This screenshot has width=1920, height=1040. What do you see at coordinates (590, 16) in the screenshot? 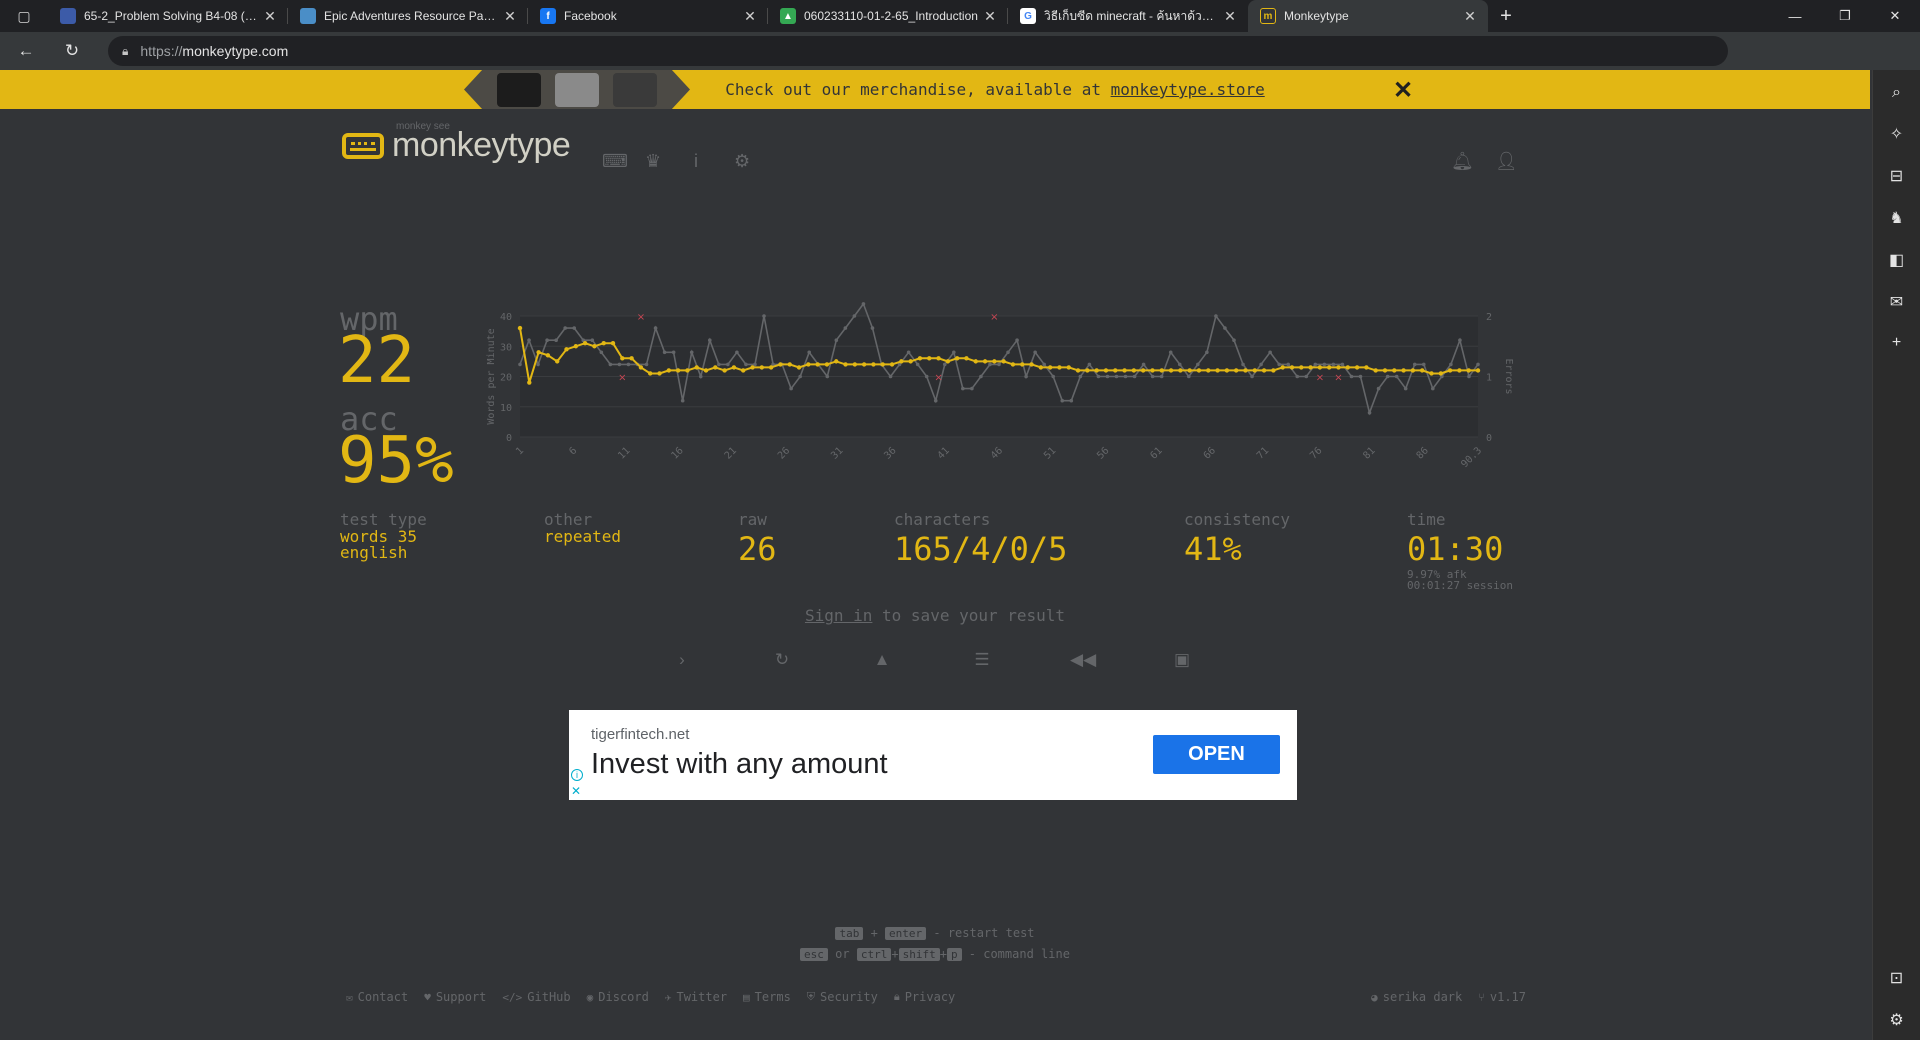
I see `tab-title: Facebook` at bounding box center [590, 16].